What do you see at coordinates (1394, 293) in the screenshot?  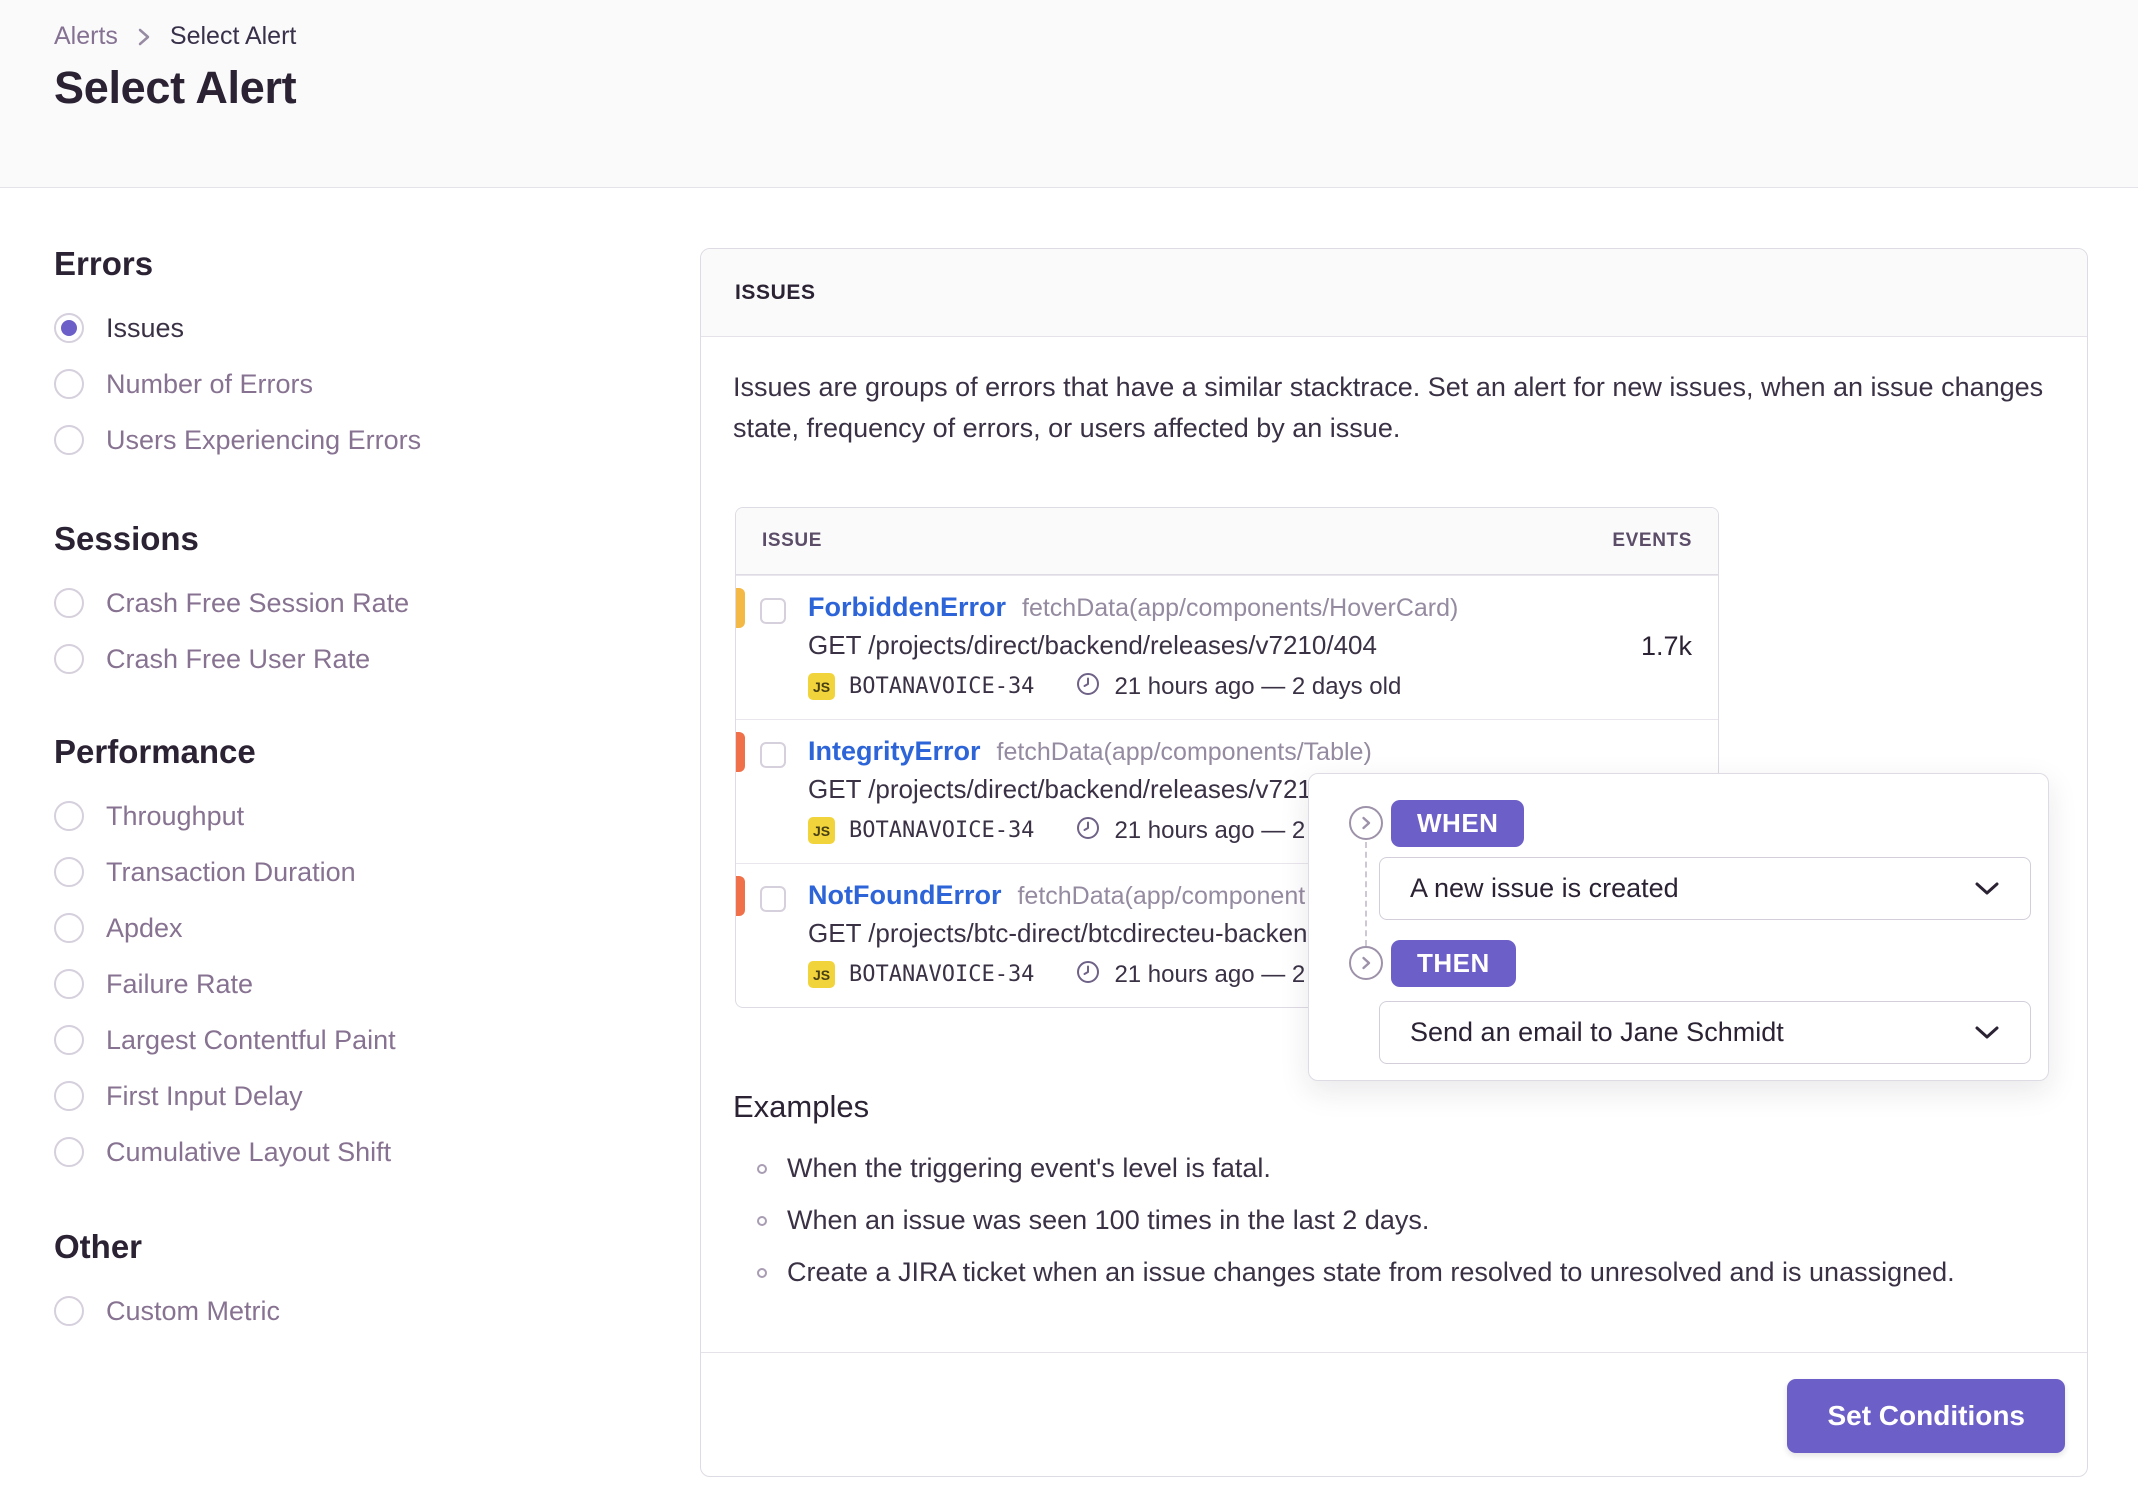 I see `panel-header: ISSUES` at bounding box center [1394, 293].